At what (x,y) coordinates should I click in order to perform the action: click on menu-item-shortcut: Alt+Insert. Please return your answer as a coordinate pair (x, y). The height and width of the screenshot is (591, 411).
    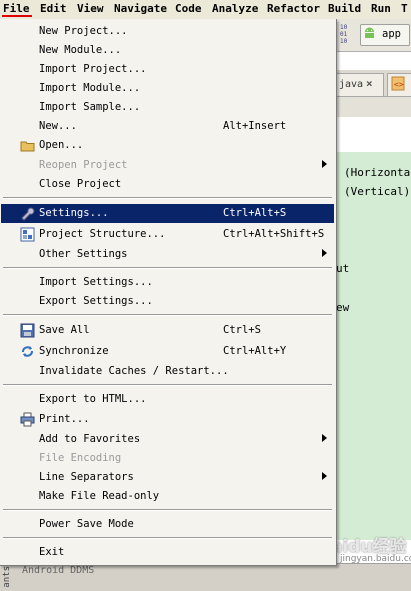
    Looking at the image, I should click on (255, 126).